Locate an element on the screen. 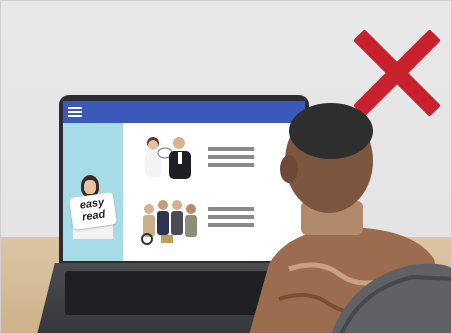  group-photo-image is located at coordinates (169, 222).